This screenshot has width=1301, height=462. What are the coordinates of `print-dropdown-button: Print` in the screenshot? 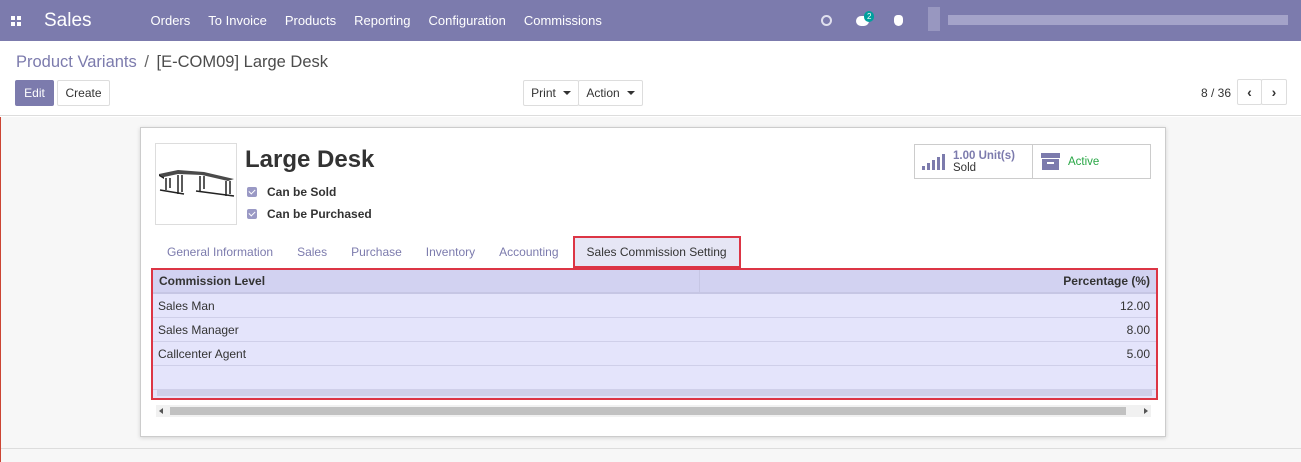 It's located at (551, 93).